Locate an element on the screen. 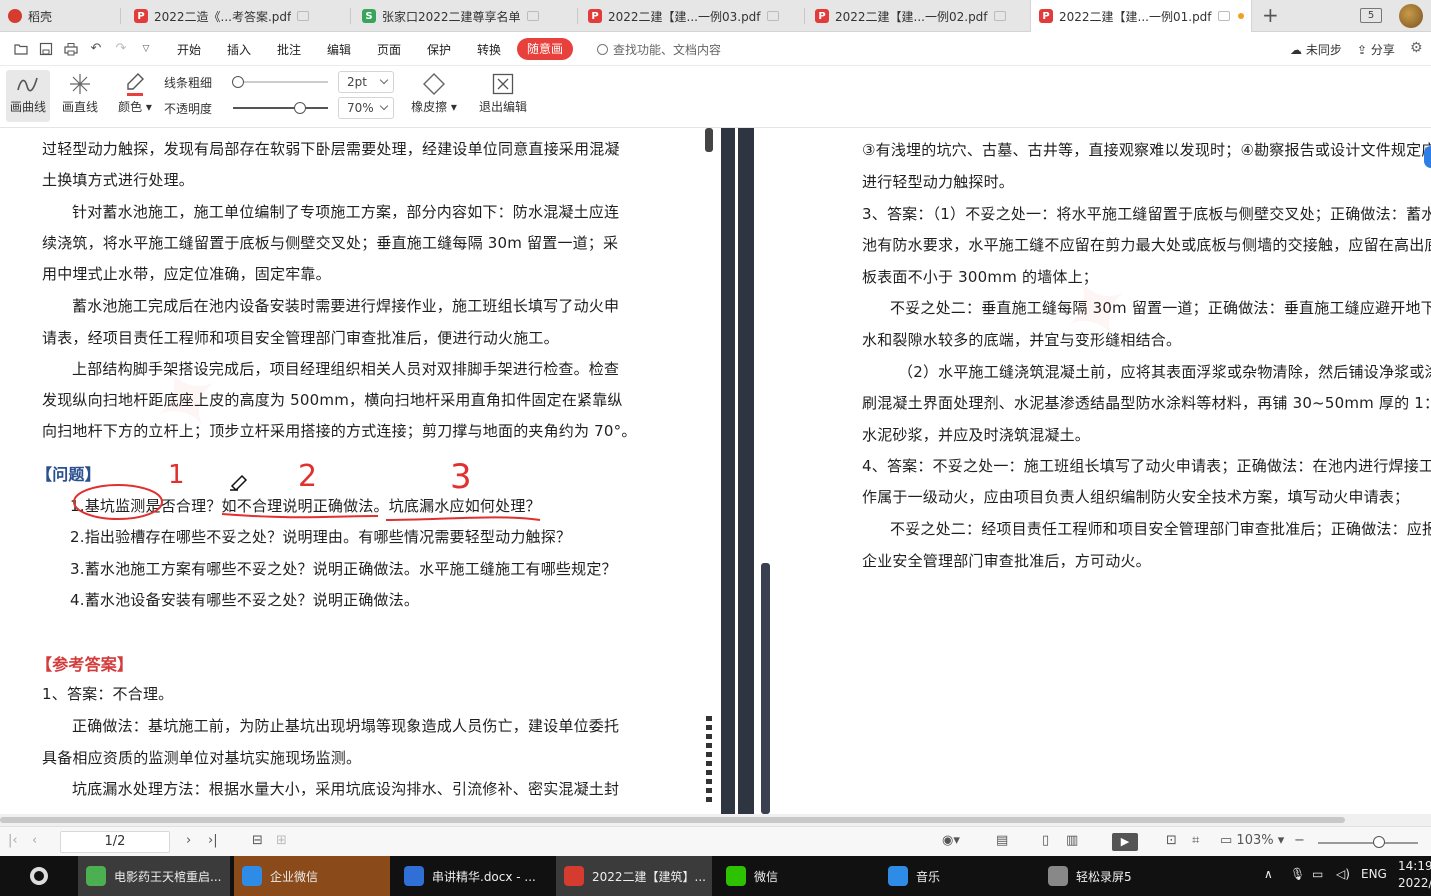 This screenshot has width=1431, height=896. dropdown-chevron-icon: ▽ is located at coordinates (146, 49).